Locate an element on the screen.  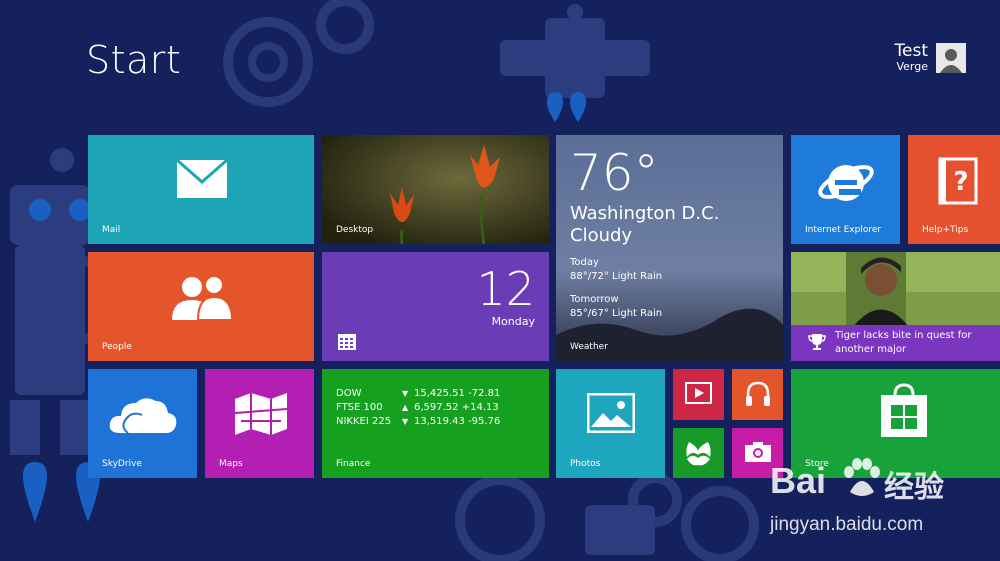
tile-label: SkyDrive is located at coordinates (122, 464).